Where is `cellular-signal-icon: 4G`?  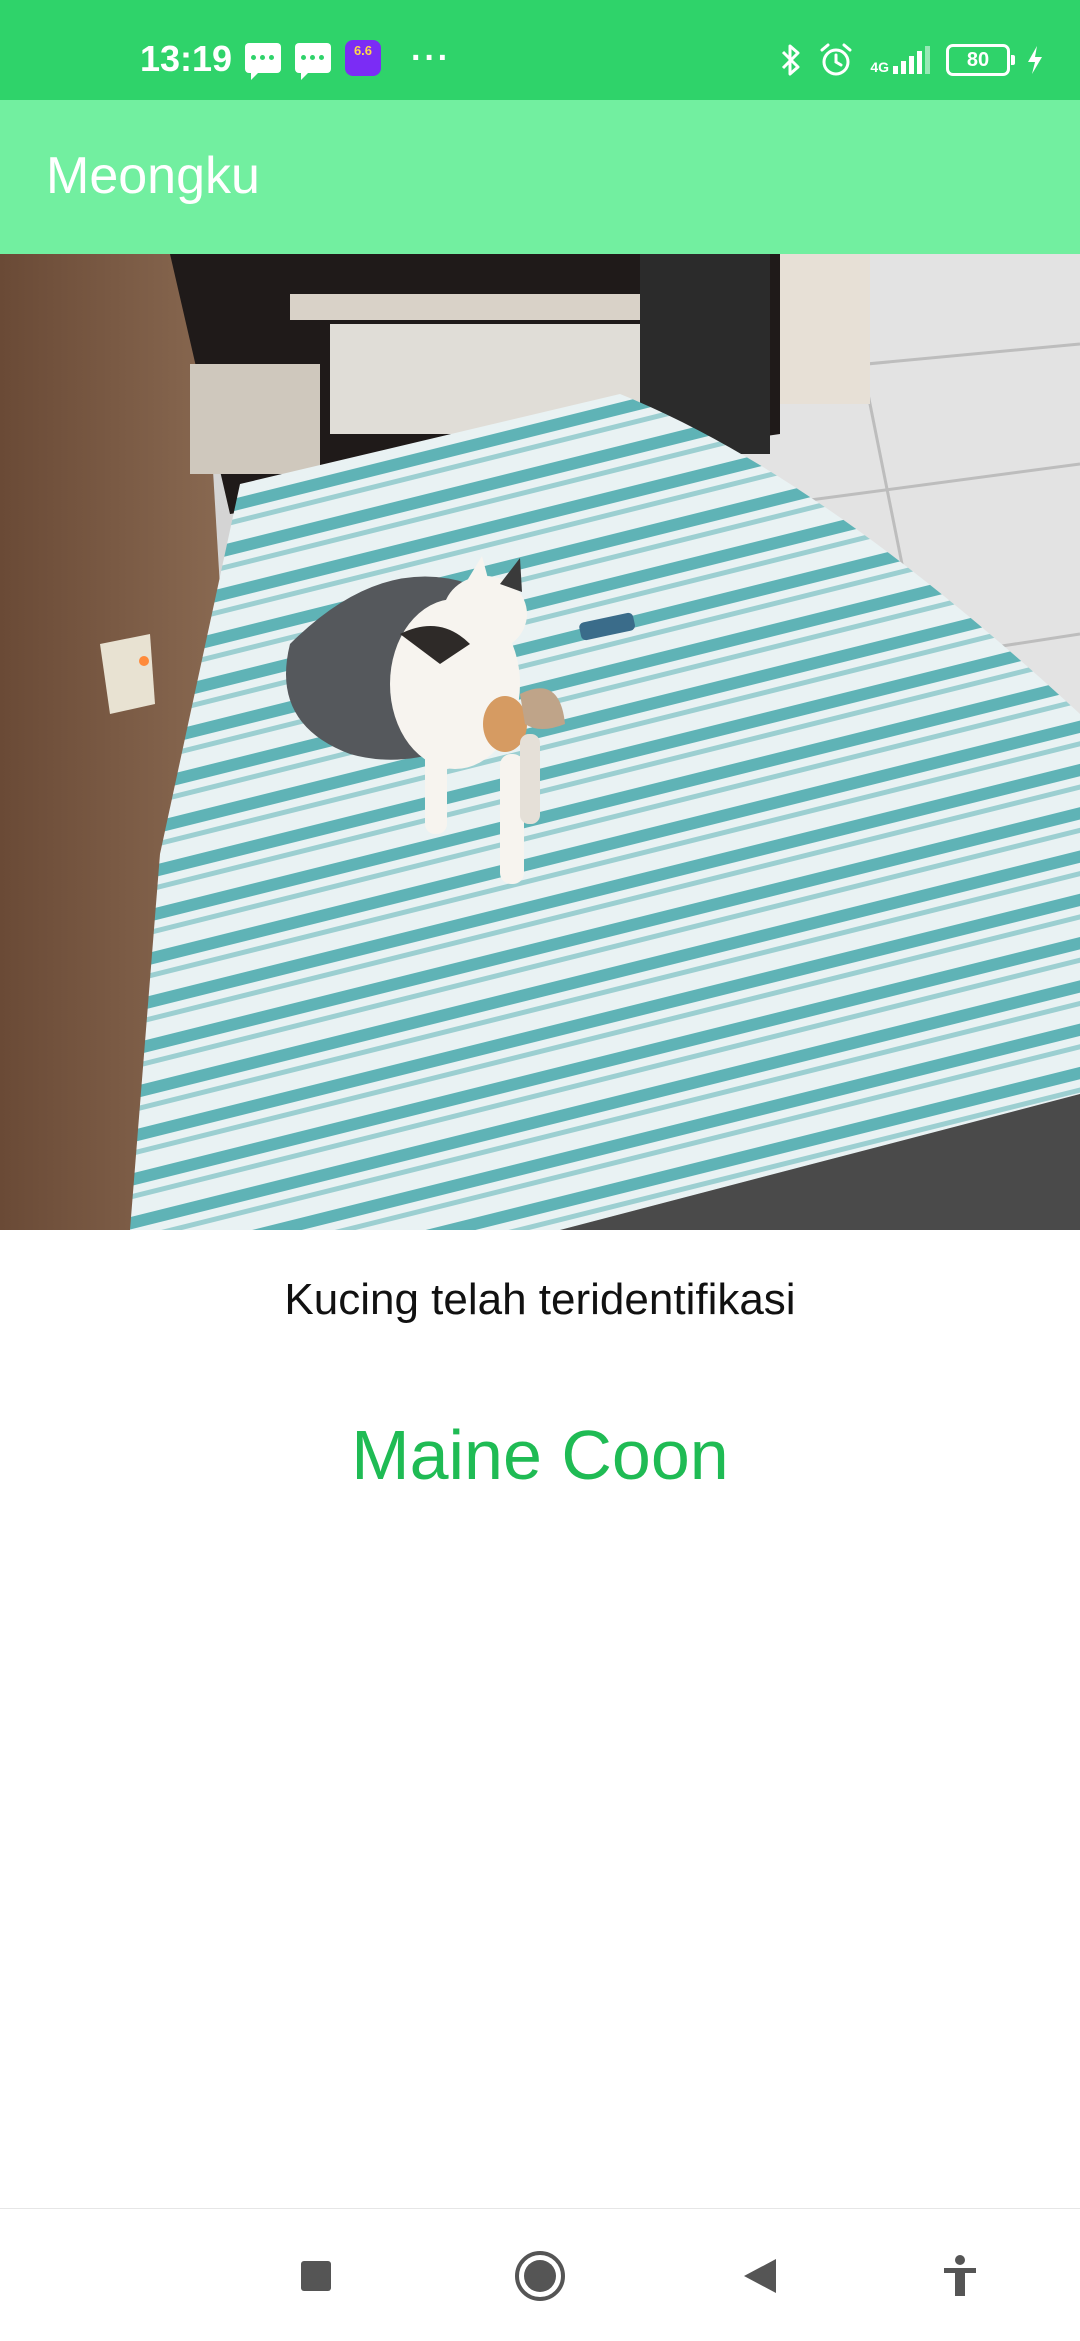 cellular-signal-icon: 4G is located at coordinates (900, 60).